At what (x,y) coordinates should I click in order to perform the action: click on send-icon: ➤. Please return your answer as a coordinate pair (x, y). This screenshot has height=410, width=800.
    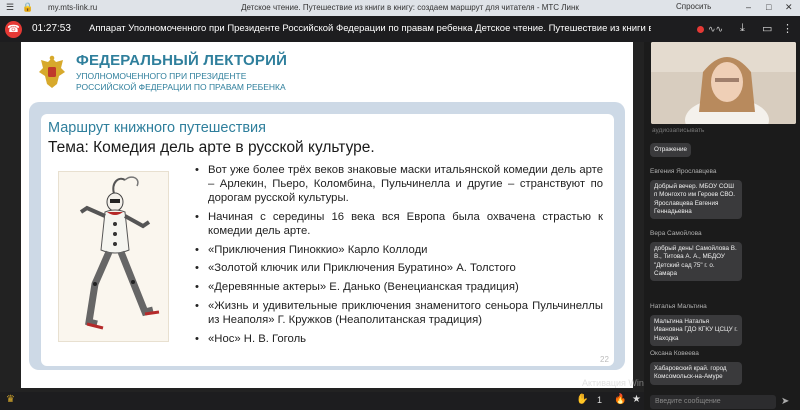
    Looking at the image, I should click on (785, 401).